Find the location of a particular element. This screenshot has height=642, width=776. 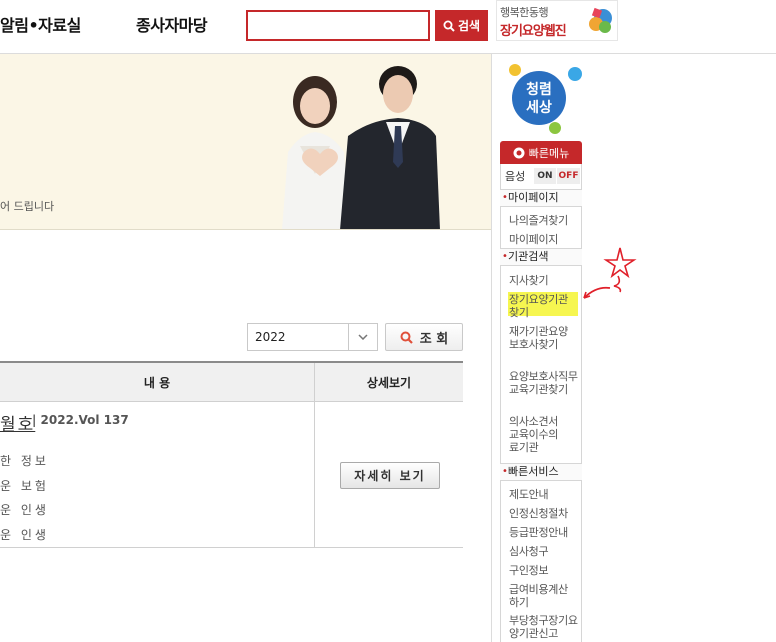

voice-off-toggle: OFF is located at coordinates (568, 176).